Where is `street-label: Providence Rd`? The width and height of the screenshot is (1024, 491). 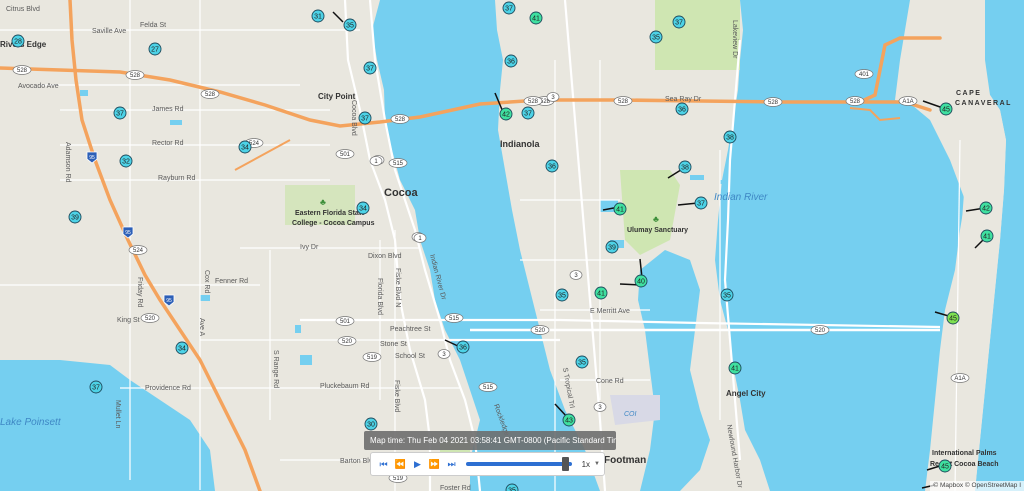
street-label: Providence Rd is located at coordinates (168, 388).